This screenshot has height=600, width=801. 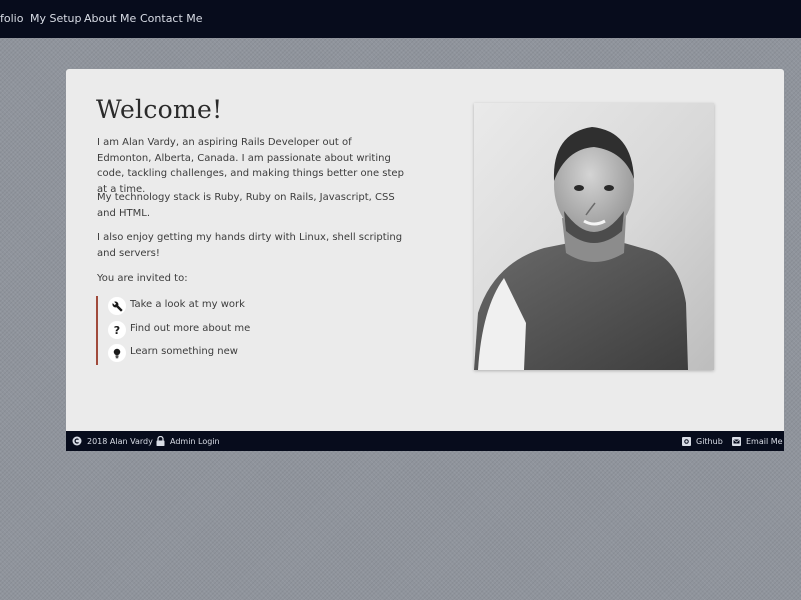 What do you see at coordinates (117, 330) in the screenshot?
I see `question-icon: ?` at bounding box center [117, 330].